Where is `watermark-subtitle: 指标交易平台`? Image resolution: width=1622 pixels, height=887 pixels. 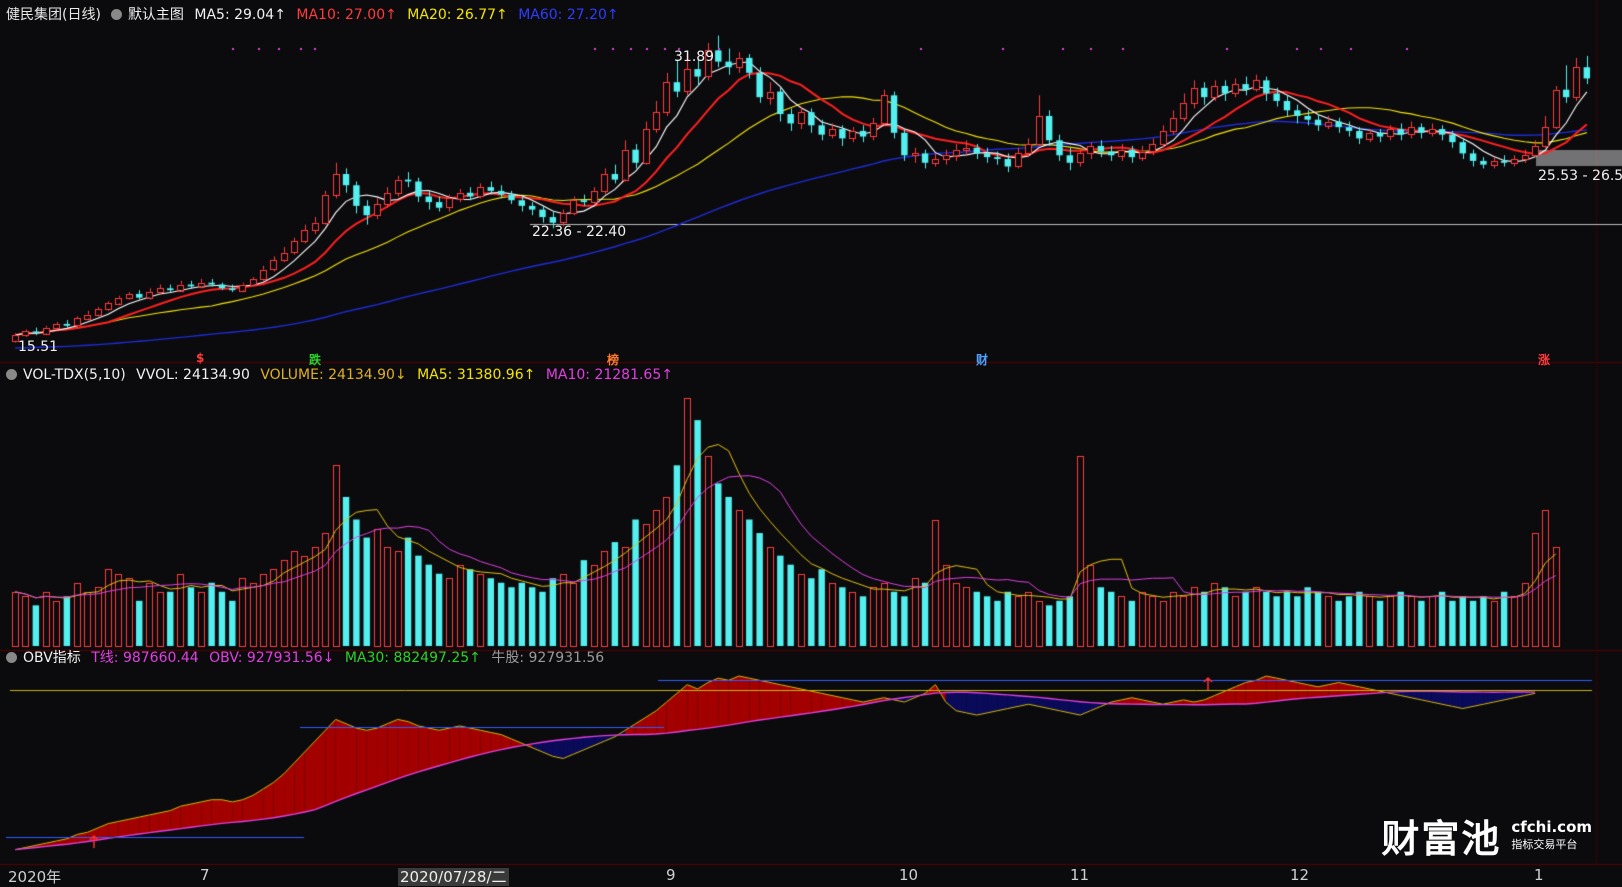
watermark-subtitle: 指标交易平台 is located at coordinates (1544, 844).